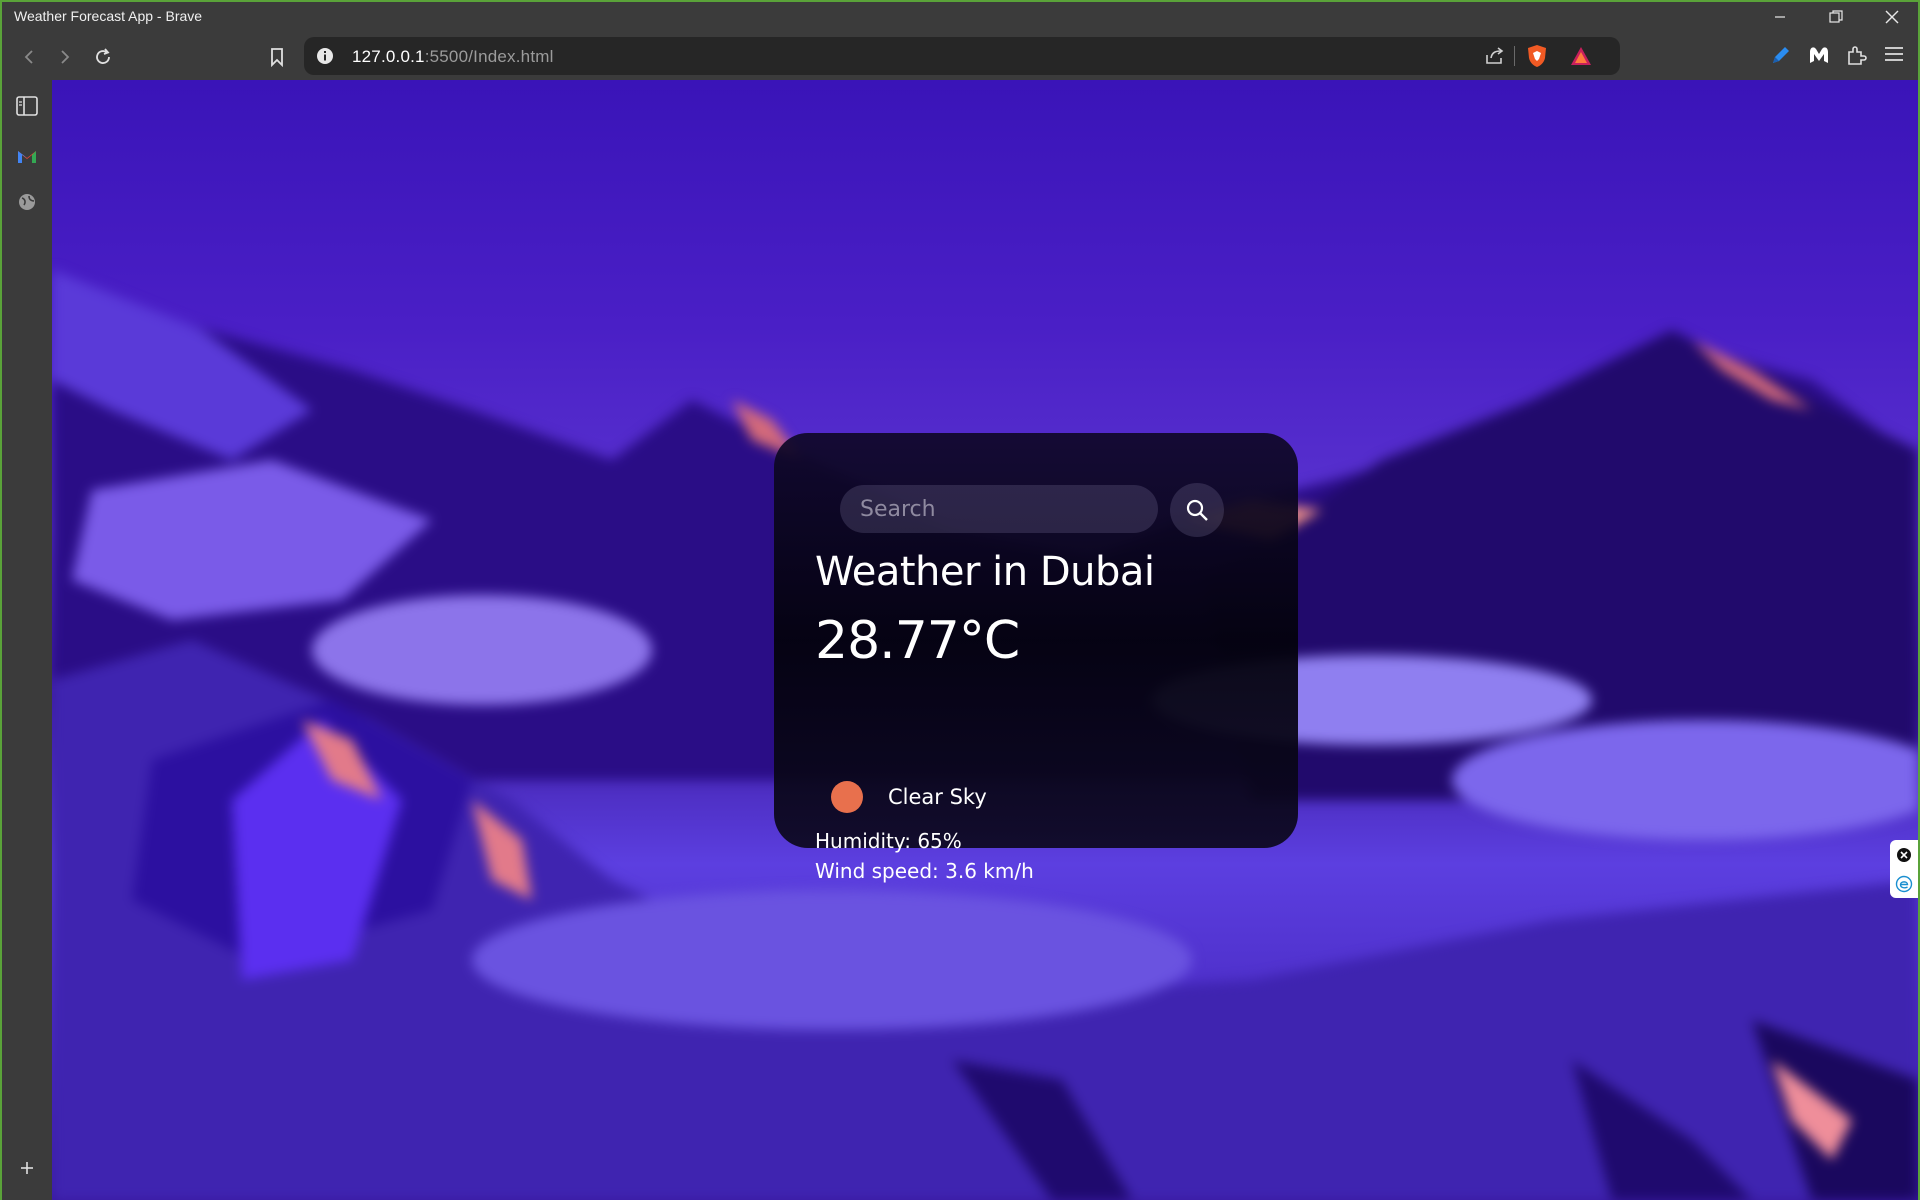 Image resolution: width=1920 pixels, height=1200 pixels. Describe the element at coordinates (888, 841) in the screenshot. I see `humidity-value: Humidity: 65%` at that location.